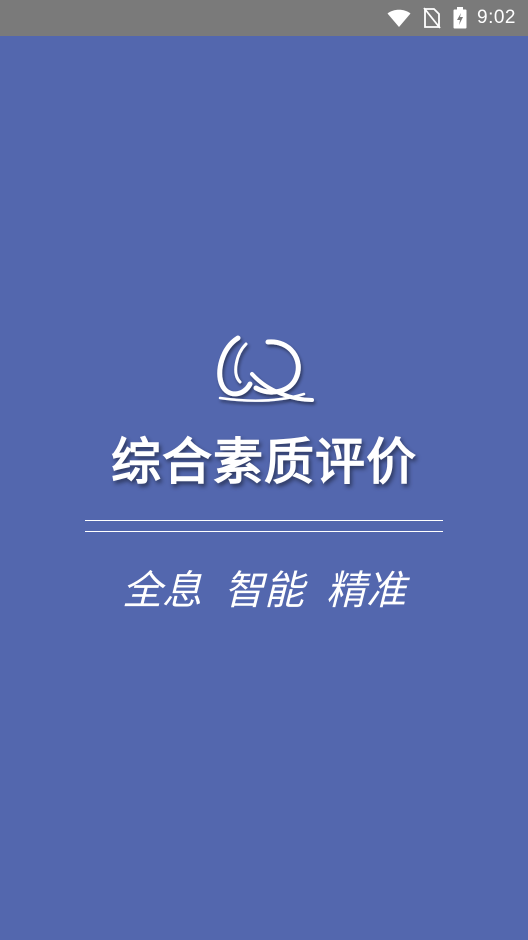  I want to click on clock: 9:02, so click(496, 17).